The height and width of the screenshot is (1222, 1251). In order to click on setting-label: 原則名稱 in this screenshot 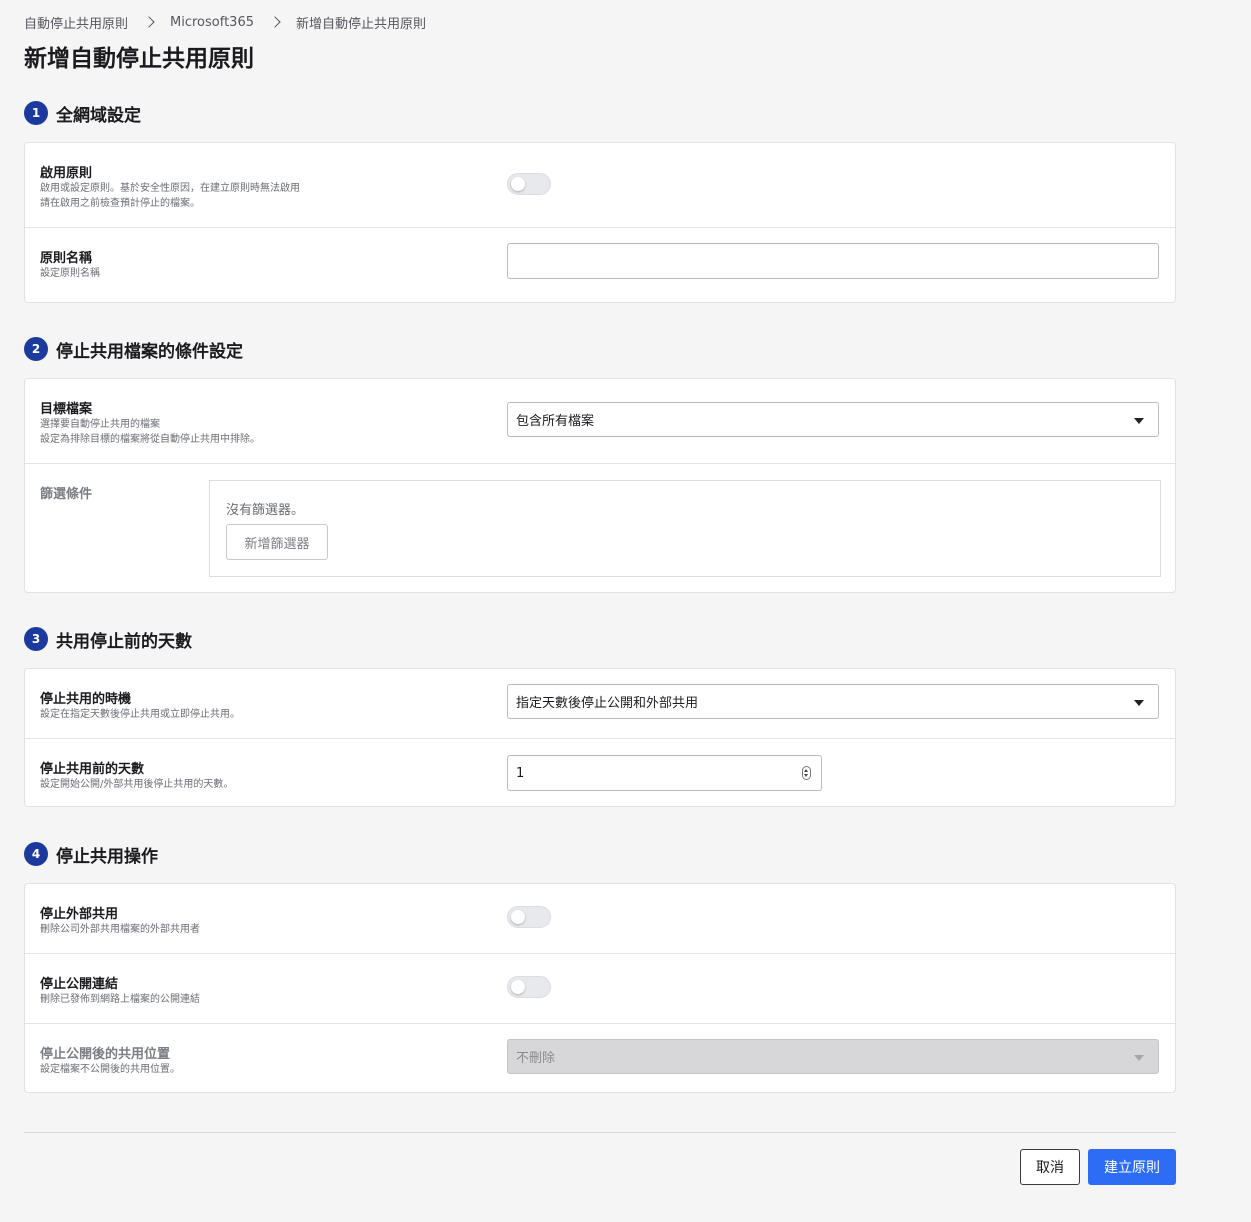, I will do `click(66, 258)`.